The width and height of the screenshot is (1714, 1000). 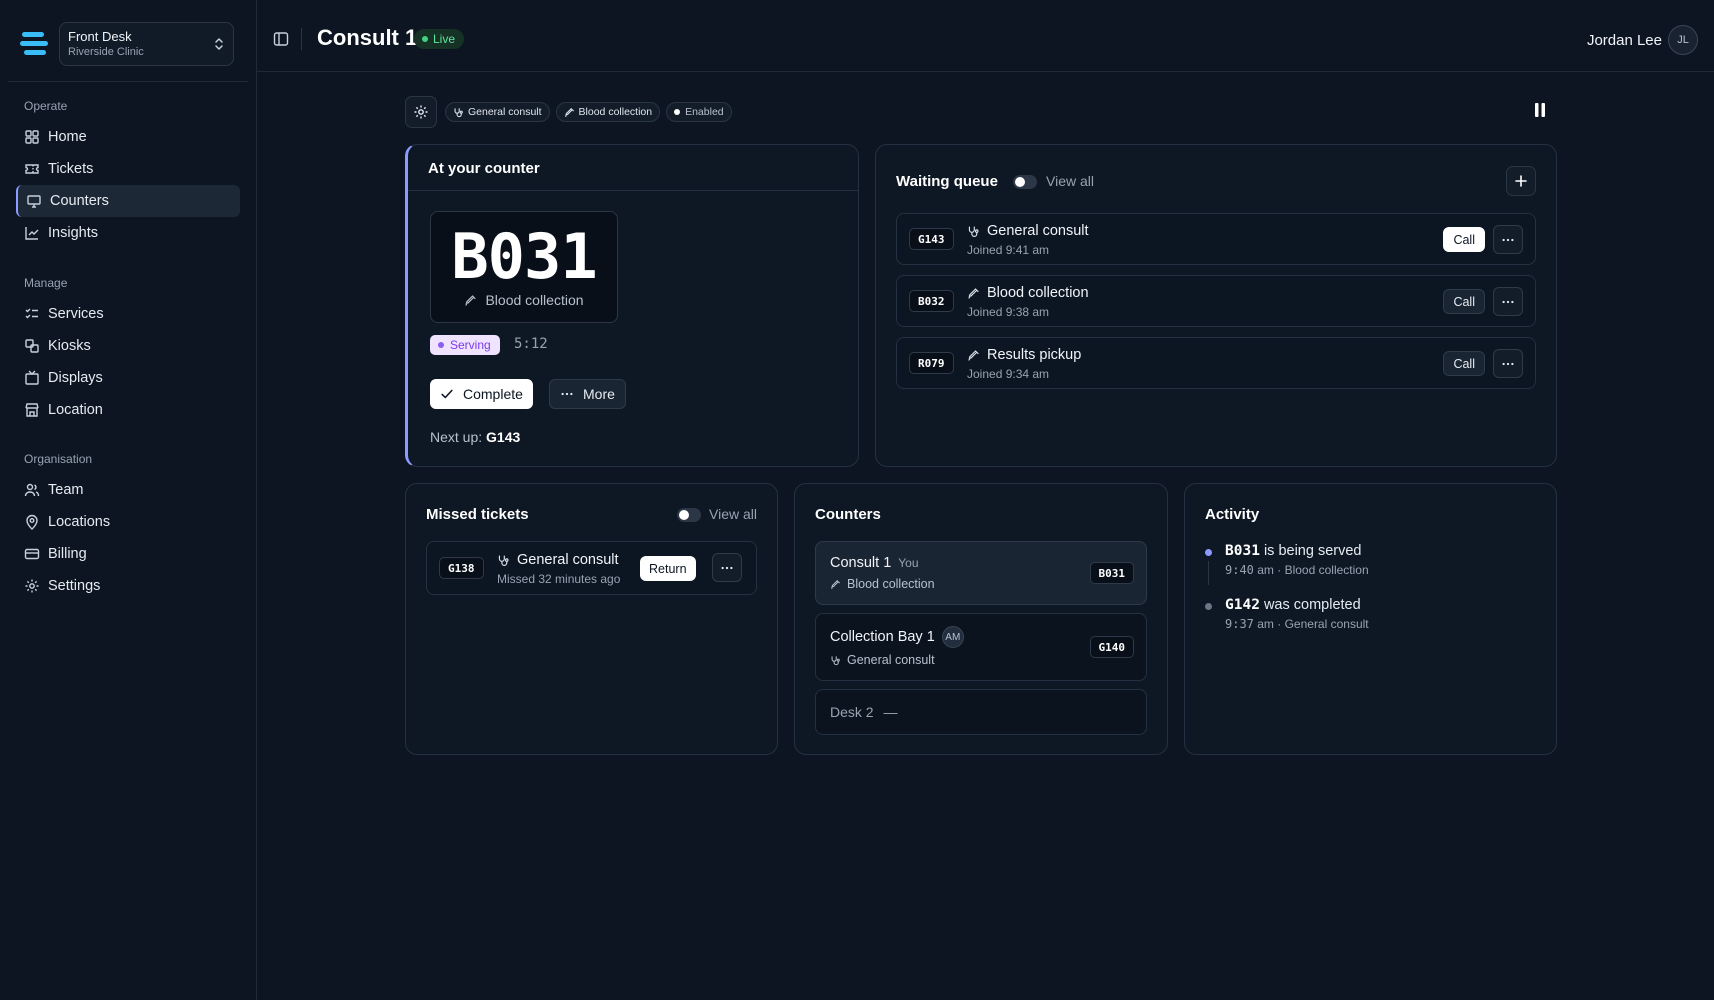 What do you see at coordinates (79, 201) in the screenshot?
I see `sidebar-item-label: Counters` at bounding box center [79, 201].